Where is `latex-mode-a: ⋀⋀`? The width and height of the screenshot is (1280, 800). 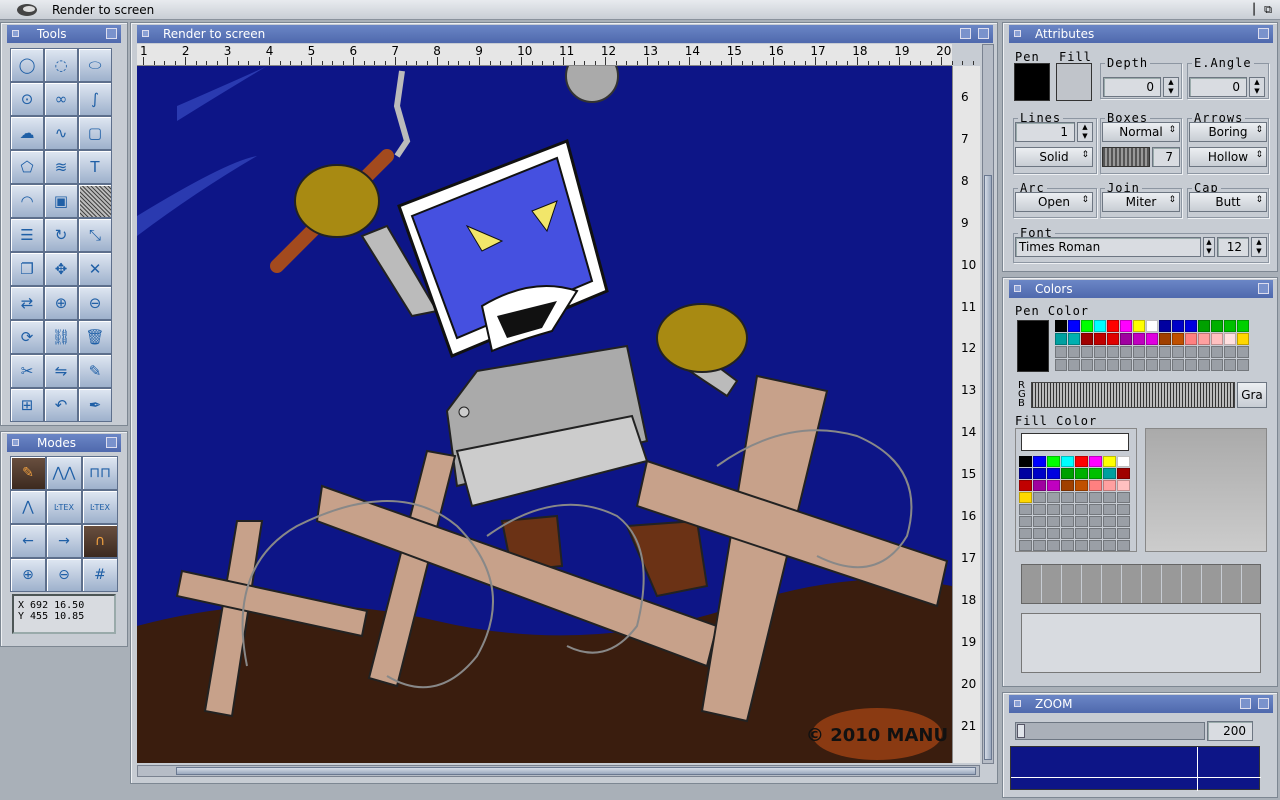
latex-mode-a: ⋀⋀ is located at coordinates (64, 473).